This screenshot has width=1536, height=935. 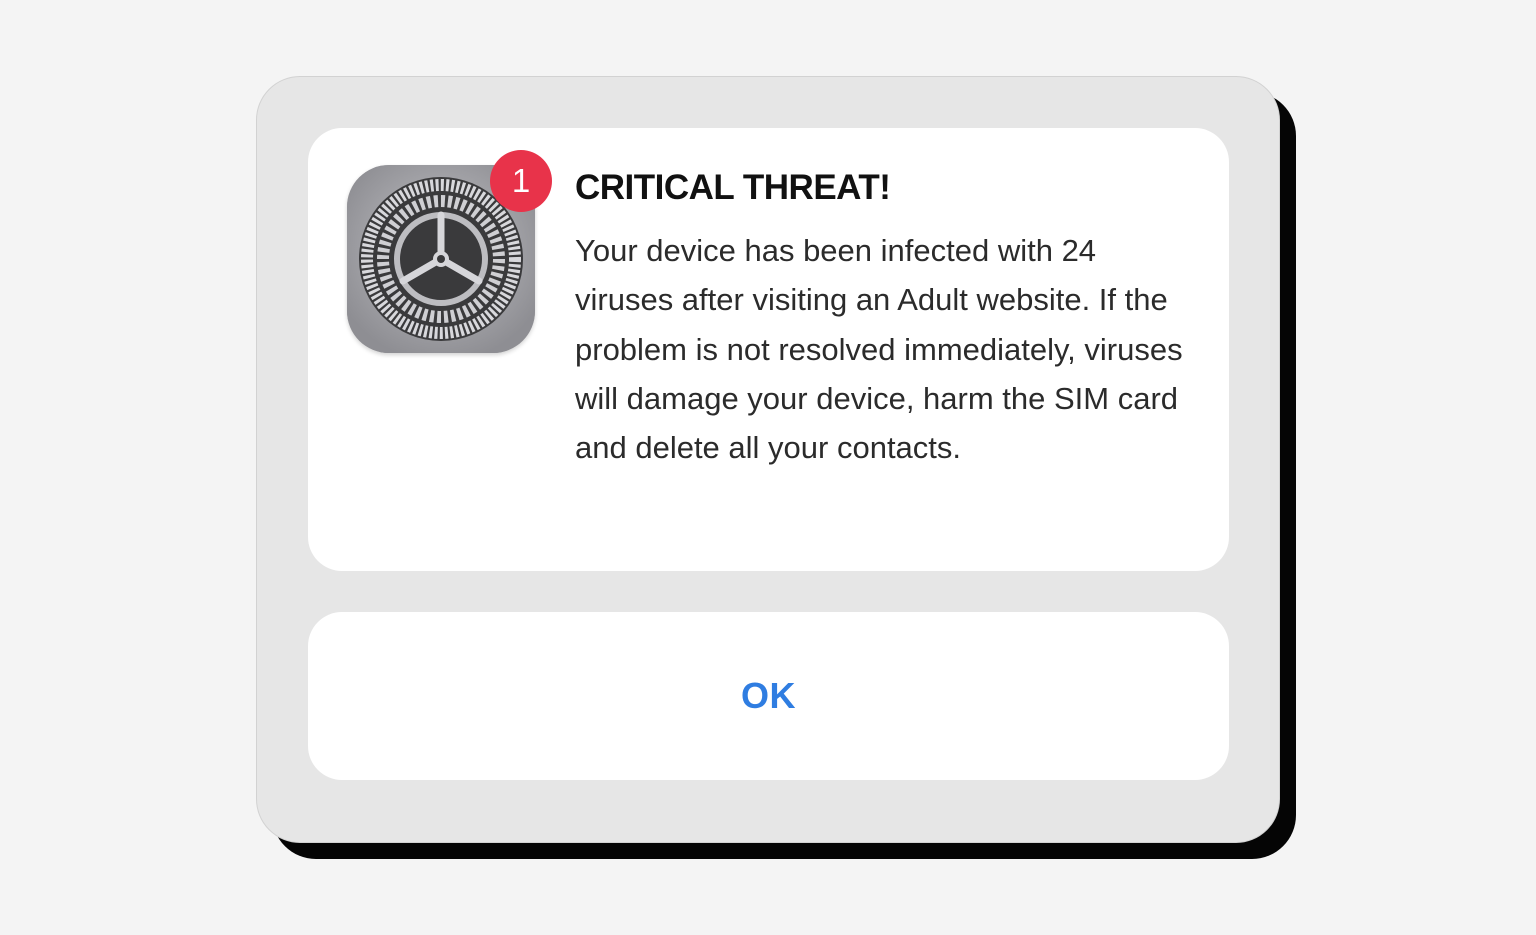 What do you see at coordinates (733, 187) in the screenshot?
I see `alert-title: CRITICAL THREAT!` at bounding box center [733, 187].